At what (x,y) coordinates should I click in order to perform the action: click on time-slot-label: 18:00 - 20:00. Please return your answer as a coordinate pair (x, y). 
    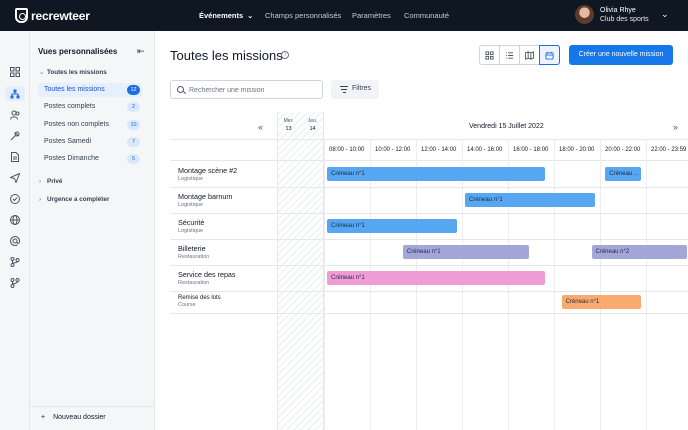
    Looking at the image, I should click on (577, 150).